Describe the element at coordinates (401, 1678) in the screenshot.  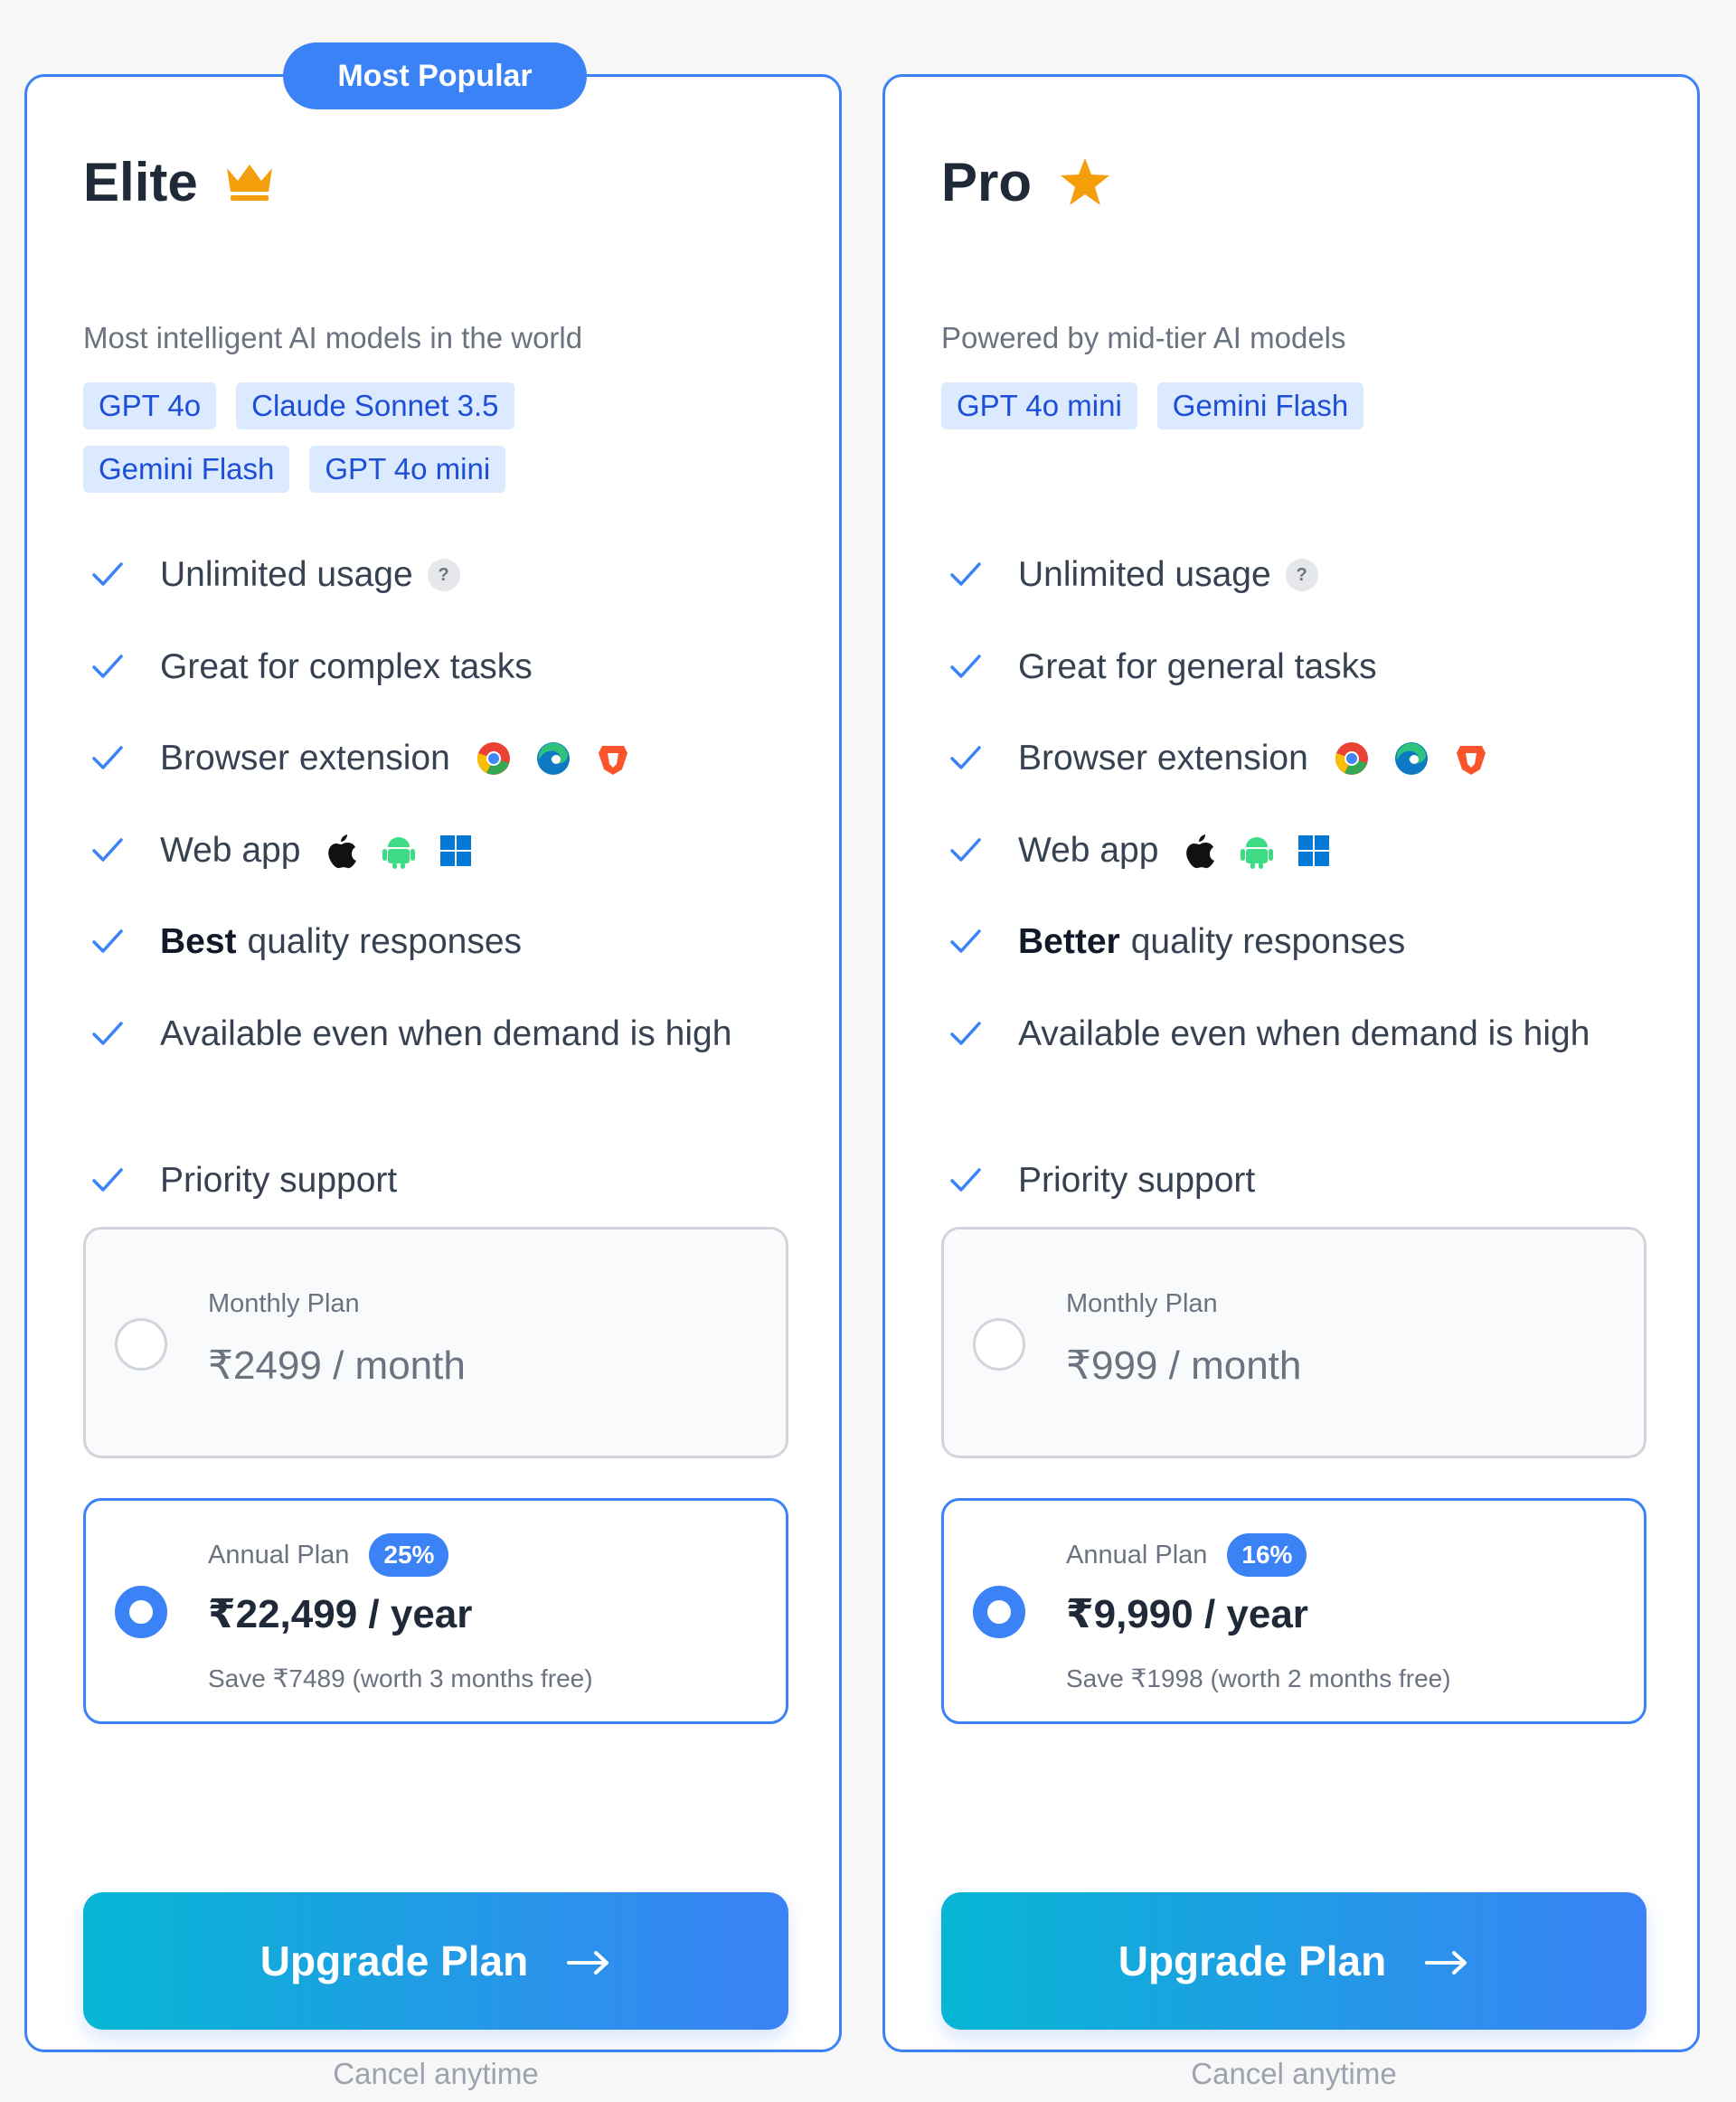
I see `savings-note: Save ₹7489 (worth 3 months free)` at that location.